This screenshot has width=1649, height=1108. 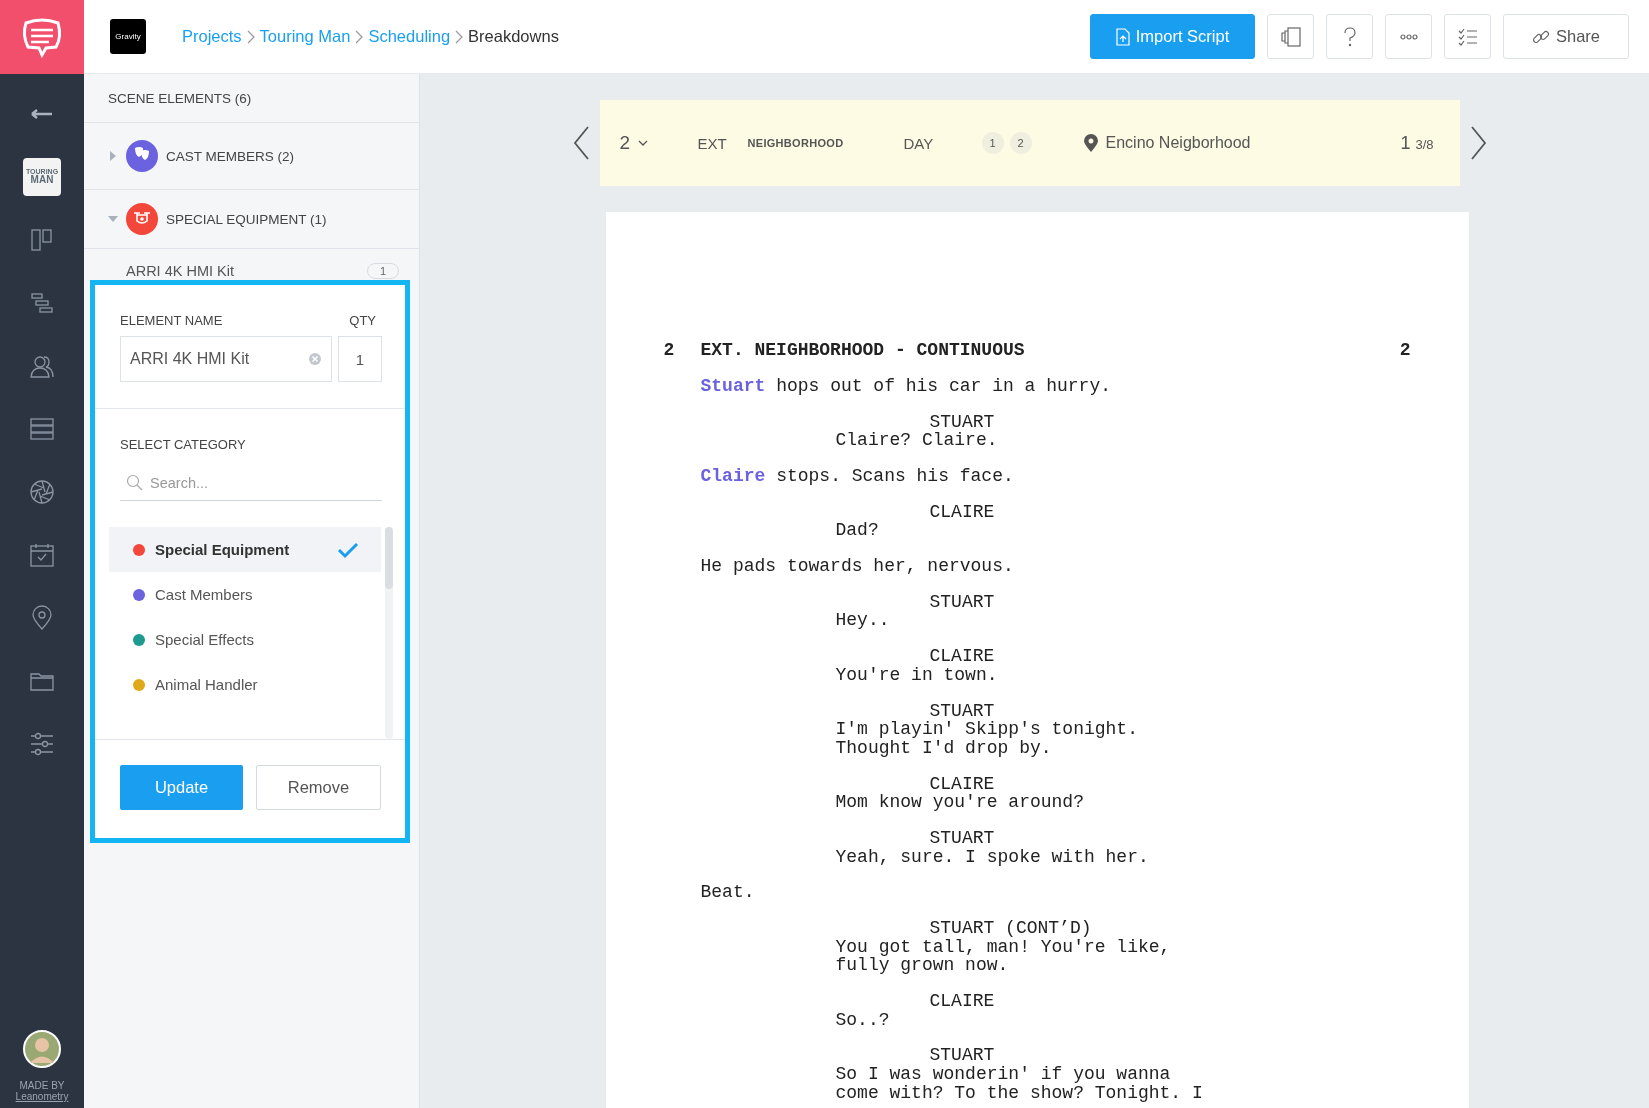 What do you see at coordinates (42, 743) in the screenshot?
I see `sliders-icon` at bounding box center [42, 743].